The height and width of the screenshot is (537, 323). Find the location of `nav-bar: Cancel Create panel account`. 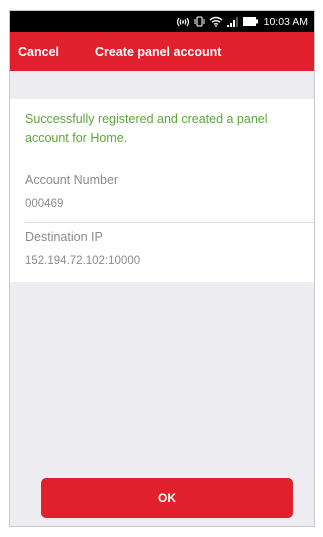

nav-bar: Cancel Create panel account is located at coordinates (162, 51).